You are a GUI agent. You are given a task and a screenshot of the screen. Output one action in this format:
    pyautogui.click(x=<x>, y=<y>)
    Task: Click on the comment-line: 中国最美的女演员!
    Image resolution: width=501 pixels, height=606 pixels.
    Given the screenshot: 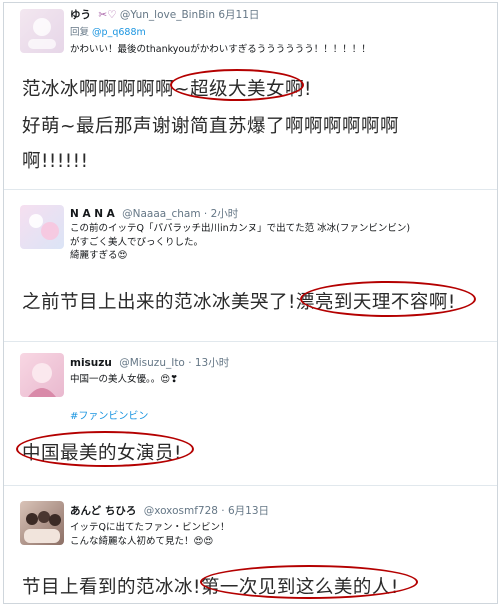 What is the action you would take?
    pyautogui.click(x=102, y=453)
    